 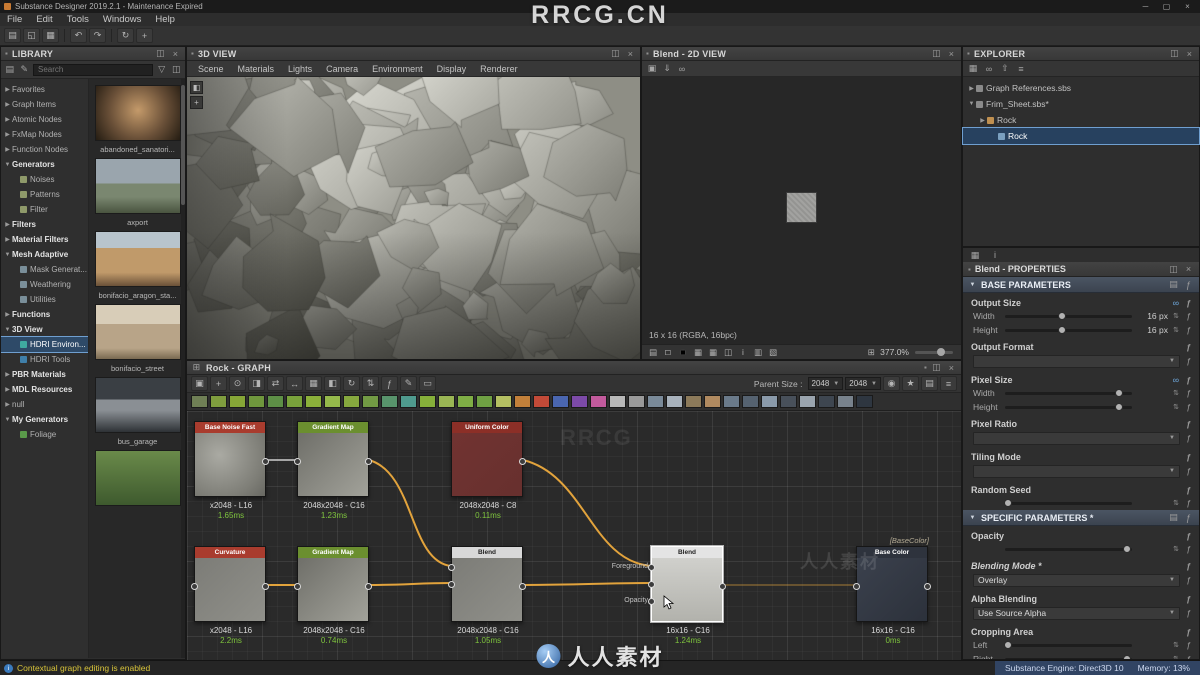 What do you see at coordinates (871, 352) in the screenshot?
I see `fit-view-icon: ⊞` at bounding box center [871, 352].